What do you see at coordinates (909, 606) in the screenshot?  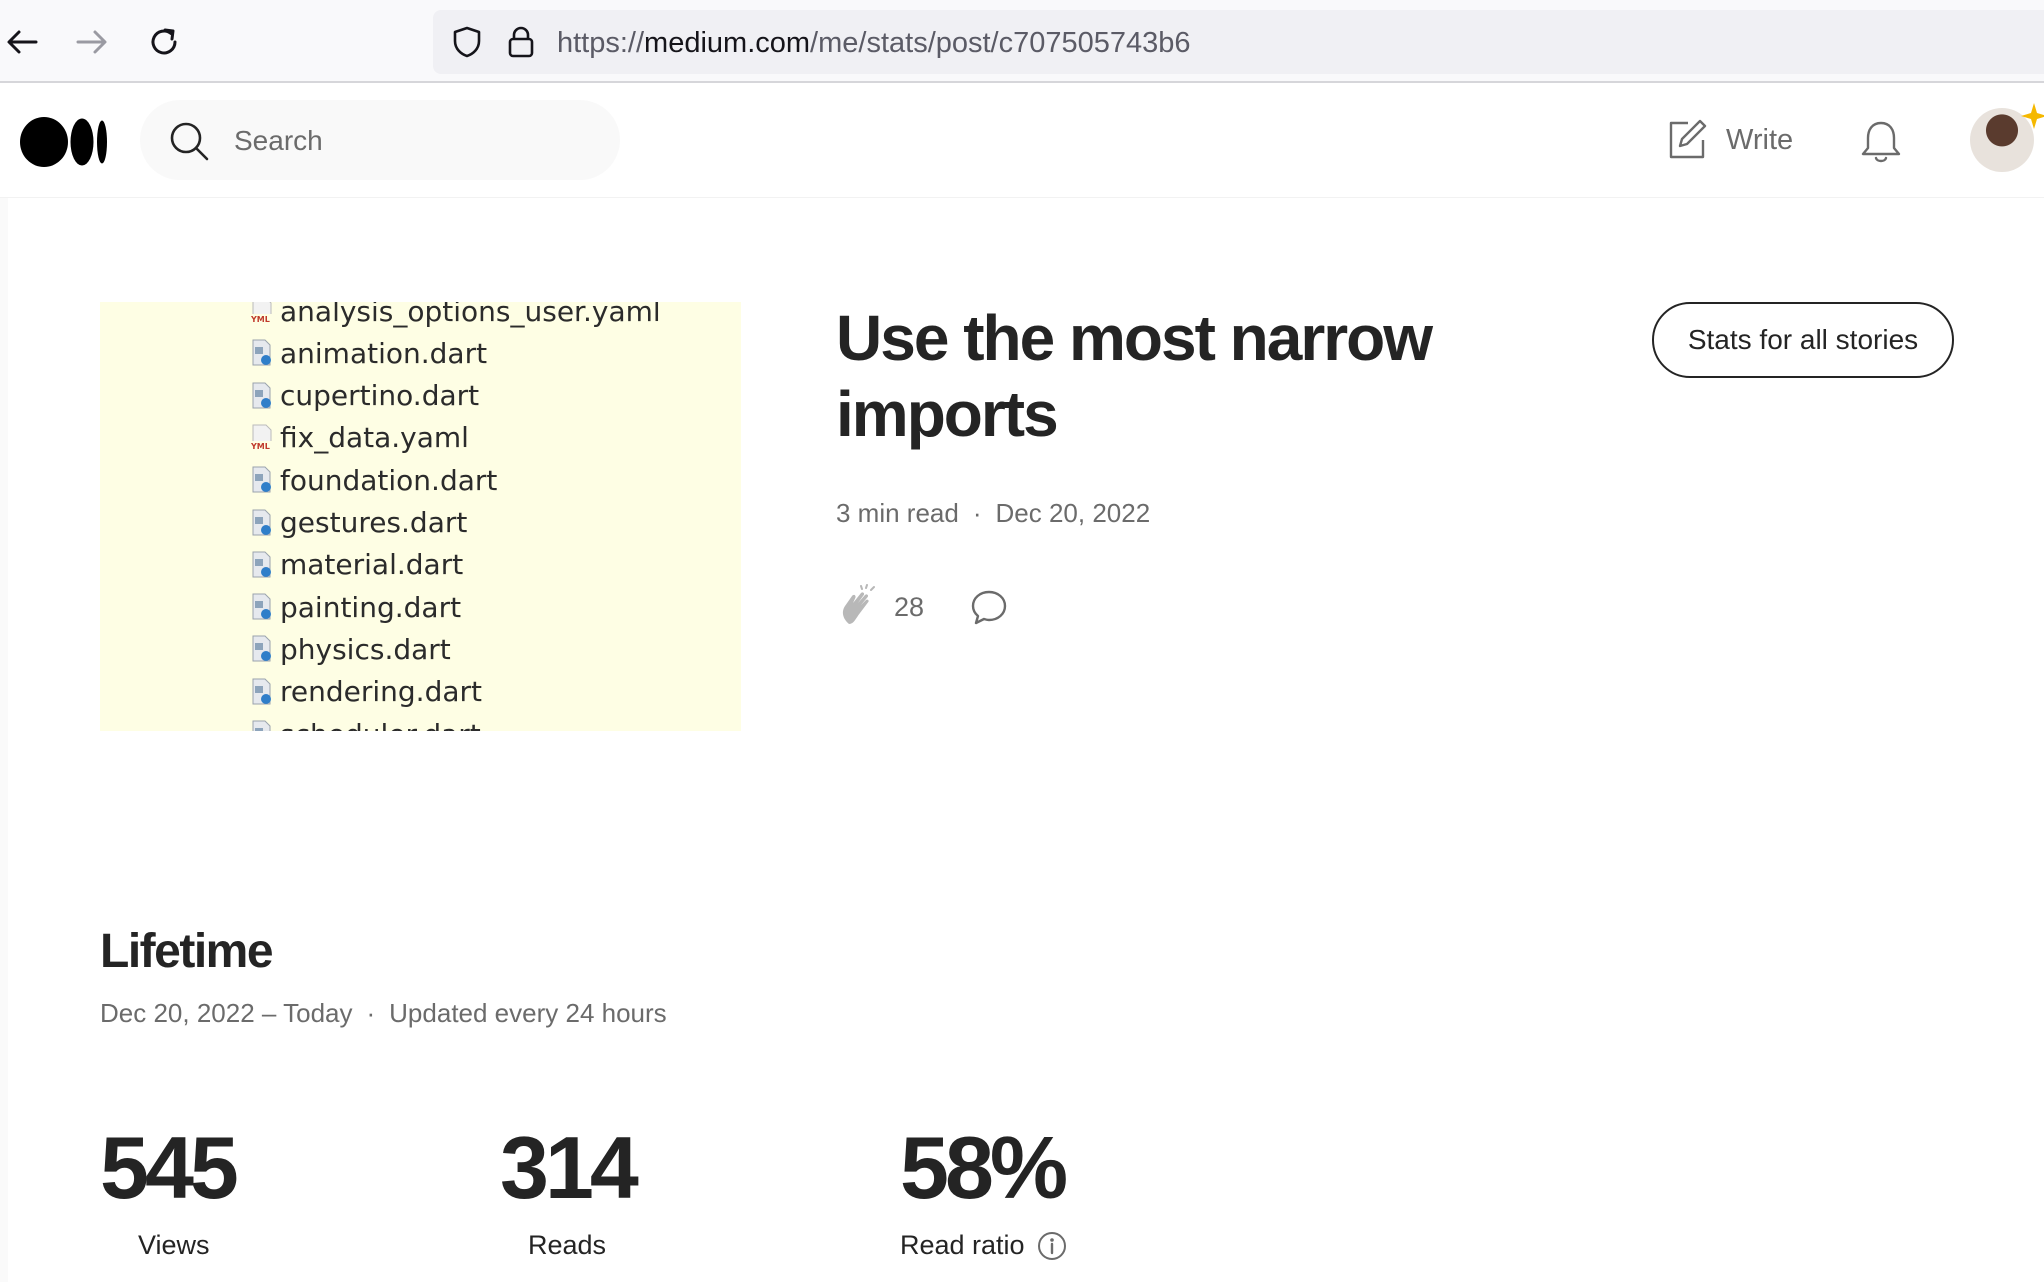 I see `clap-count: 28` at bounding box center [909, 606].